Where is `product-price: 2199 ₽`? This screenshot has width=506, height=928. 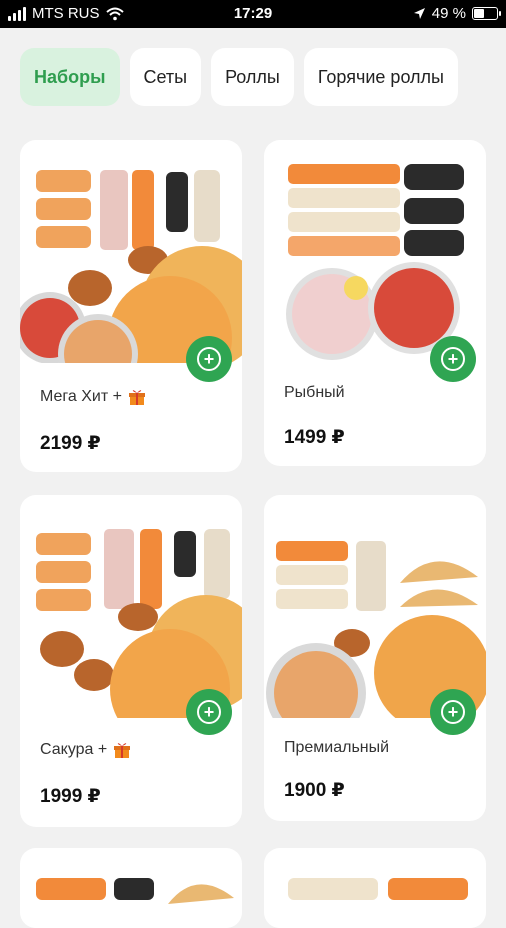
product-price: 2199 ₽ is located at coordinates (70, 443).